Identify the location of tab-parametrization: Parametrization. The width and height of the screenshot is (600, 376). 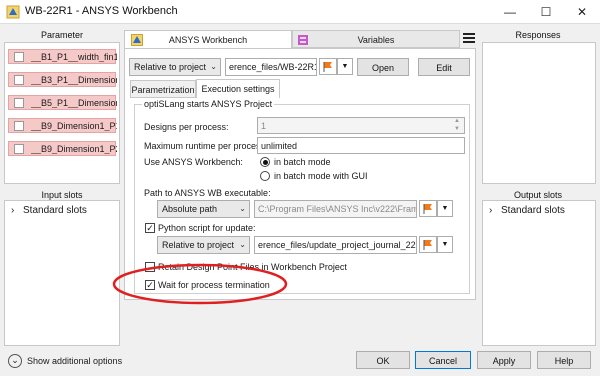
(163, 89).